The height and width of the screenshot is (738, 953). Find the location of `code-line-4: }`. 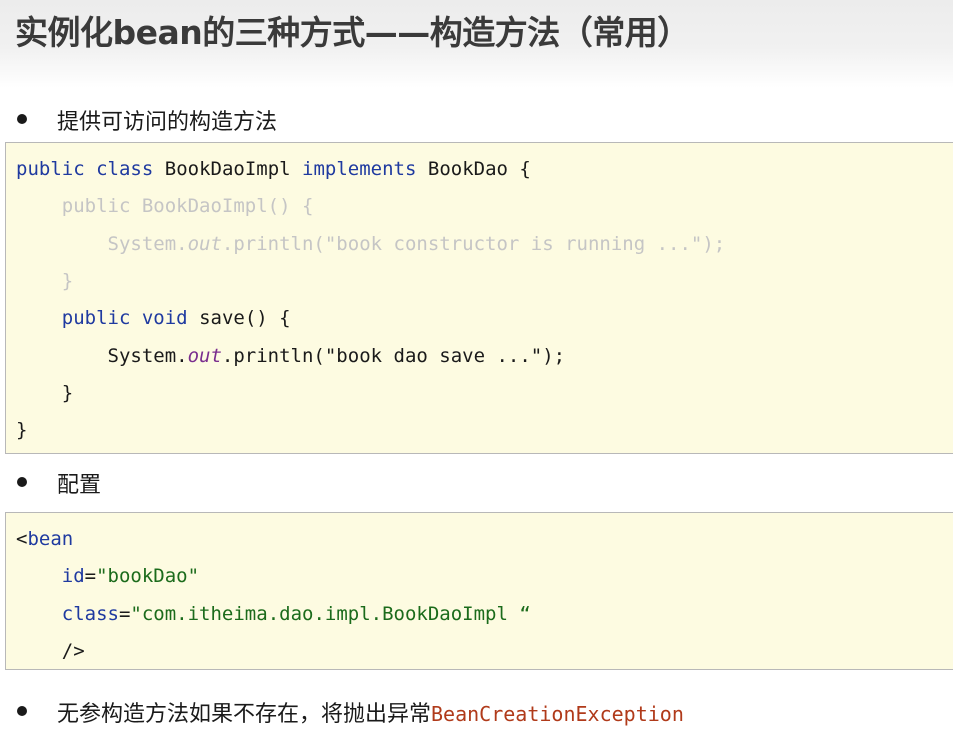

code-line-4: } is located at coordinates (67, 281).